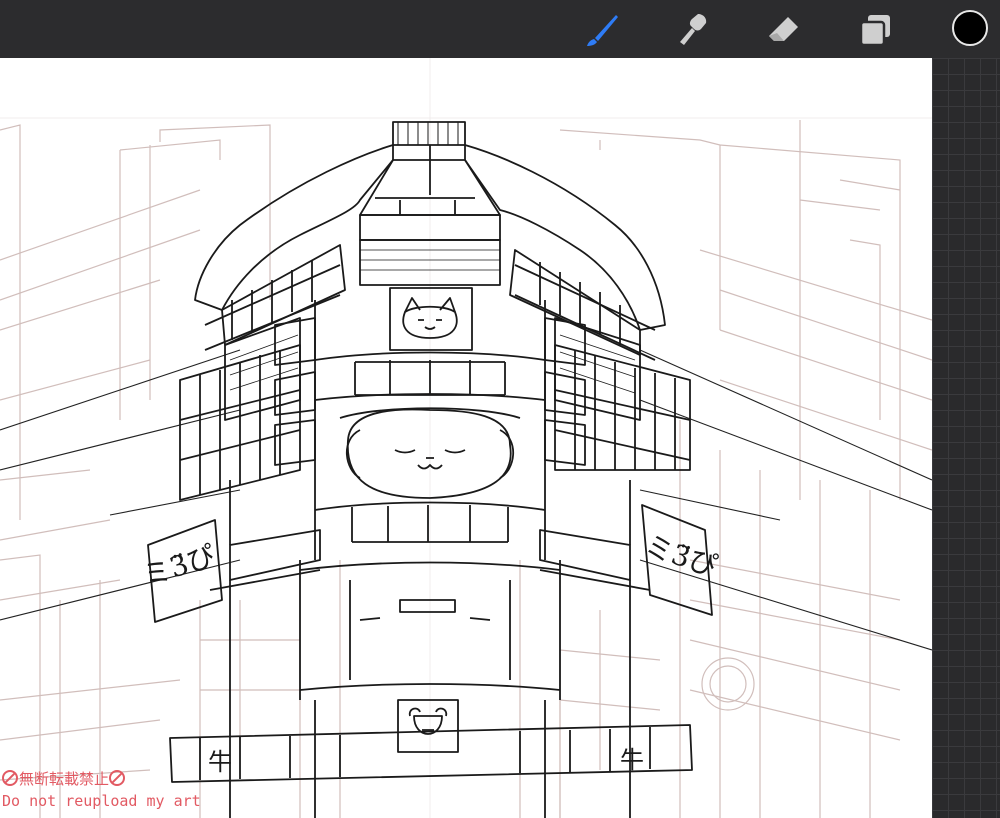  I want to click on layers-tool-button, so click(875, 30).